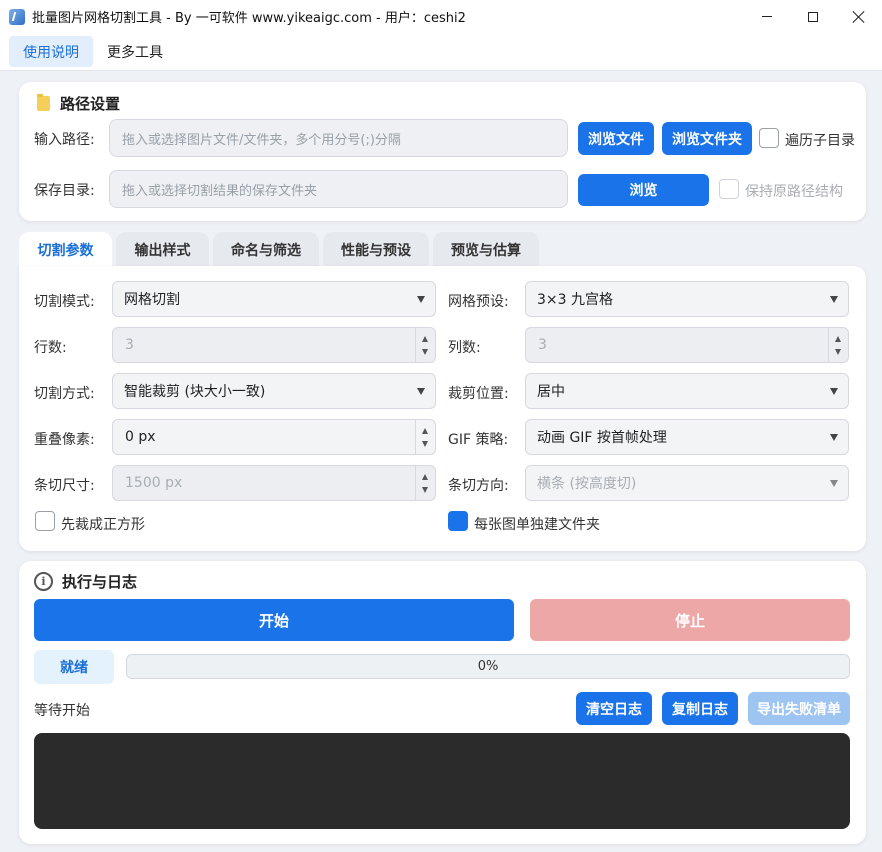 This screenshot has height=852, width=882. Describe the element at coordinates (687, 299) in the screenshot. I see `grid-preset-select: 3×3 九宫格` at that location.